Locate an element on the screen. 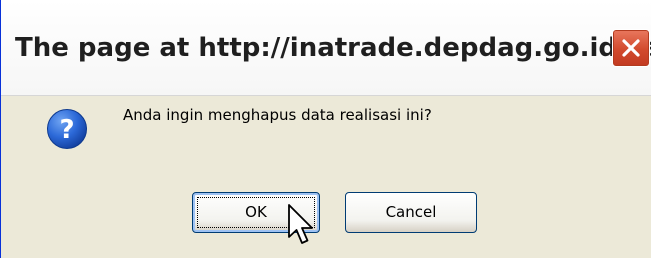  cancel-button-label: Cancel is located at coordinates (411, 212).